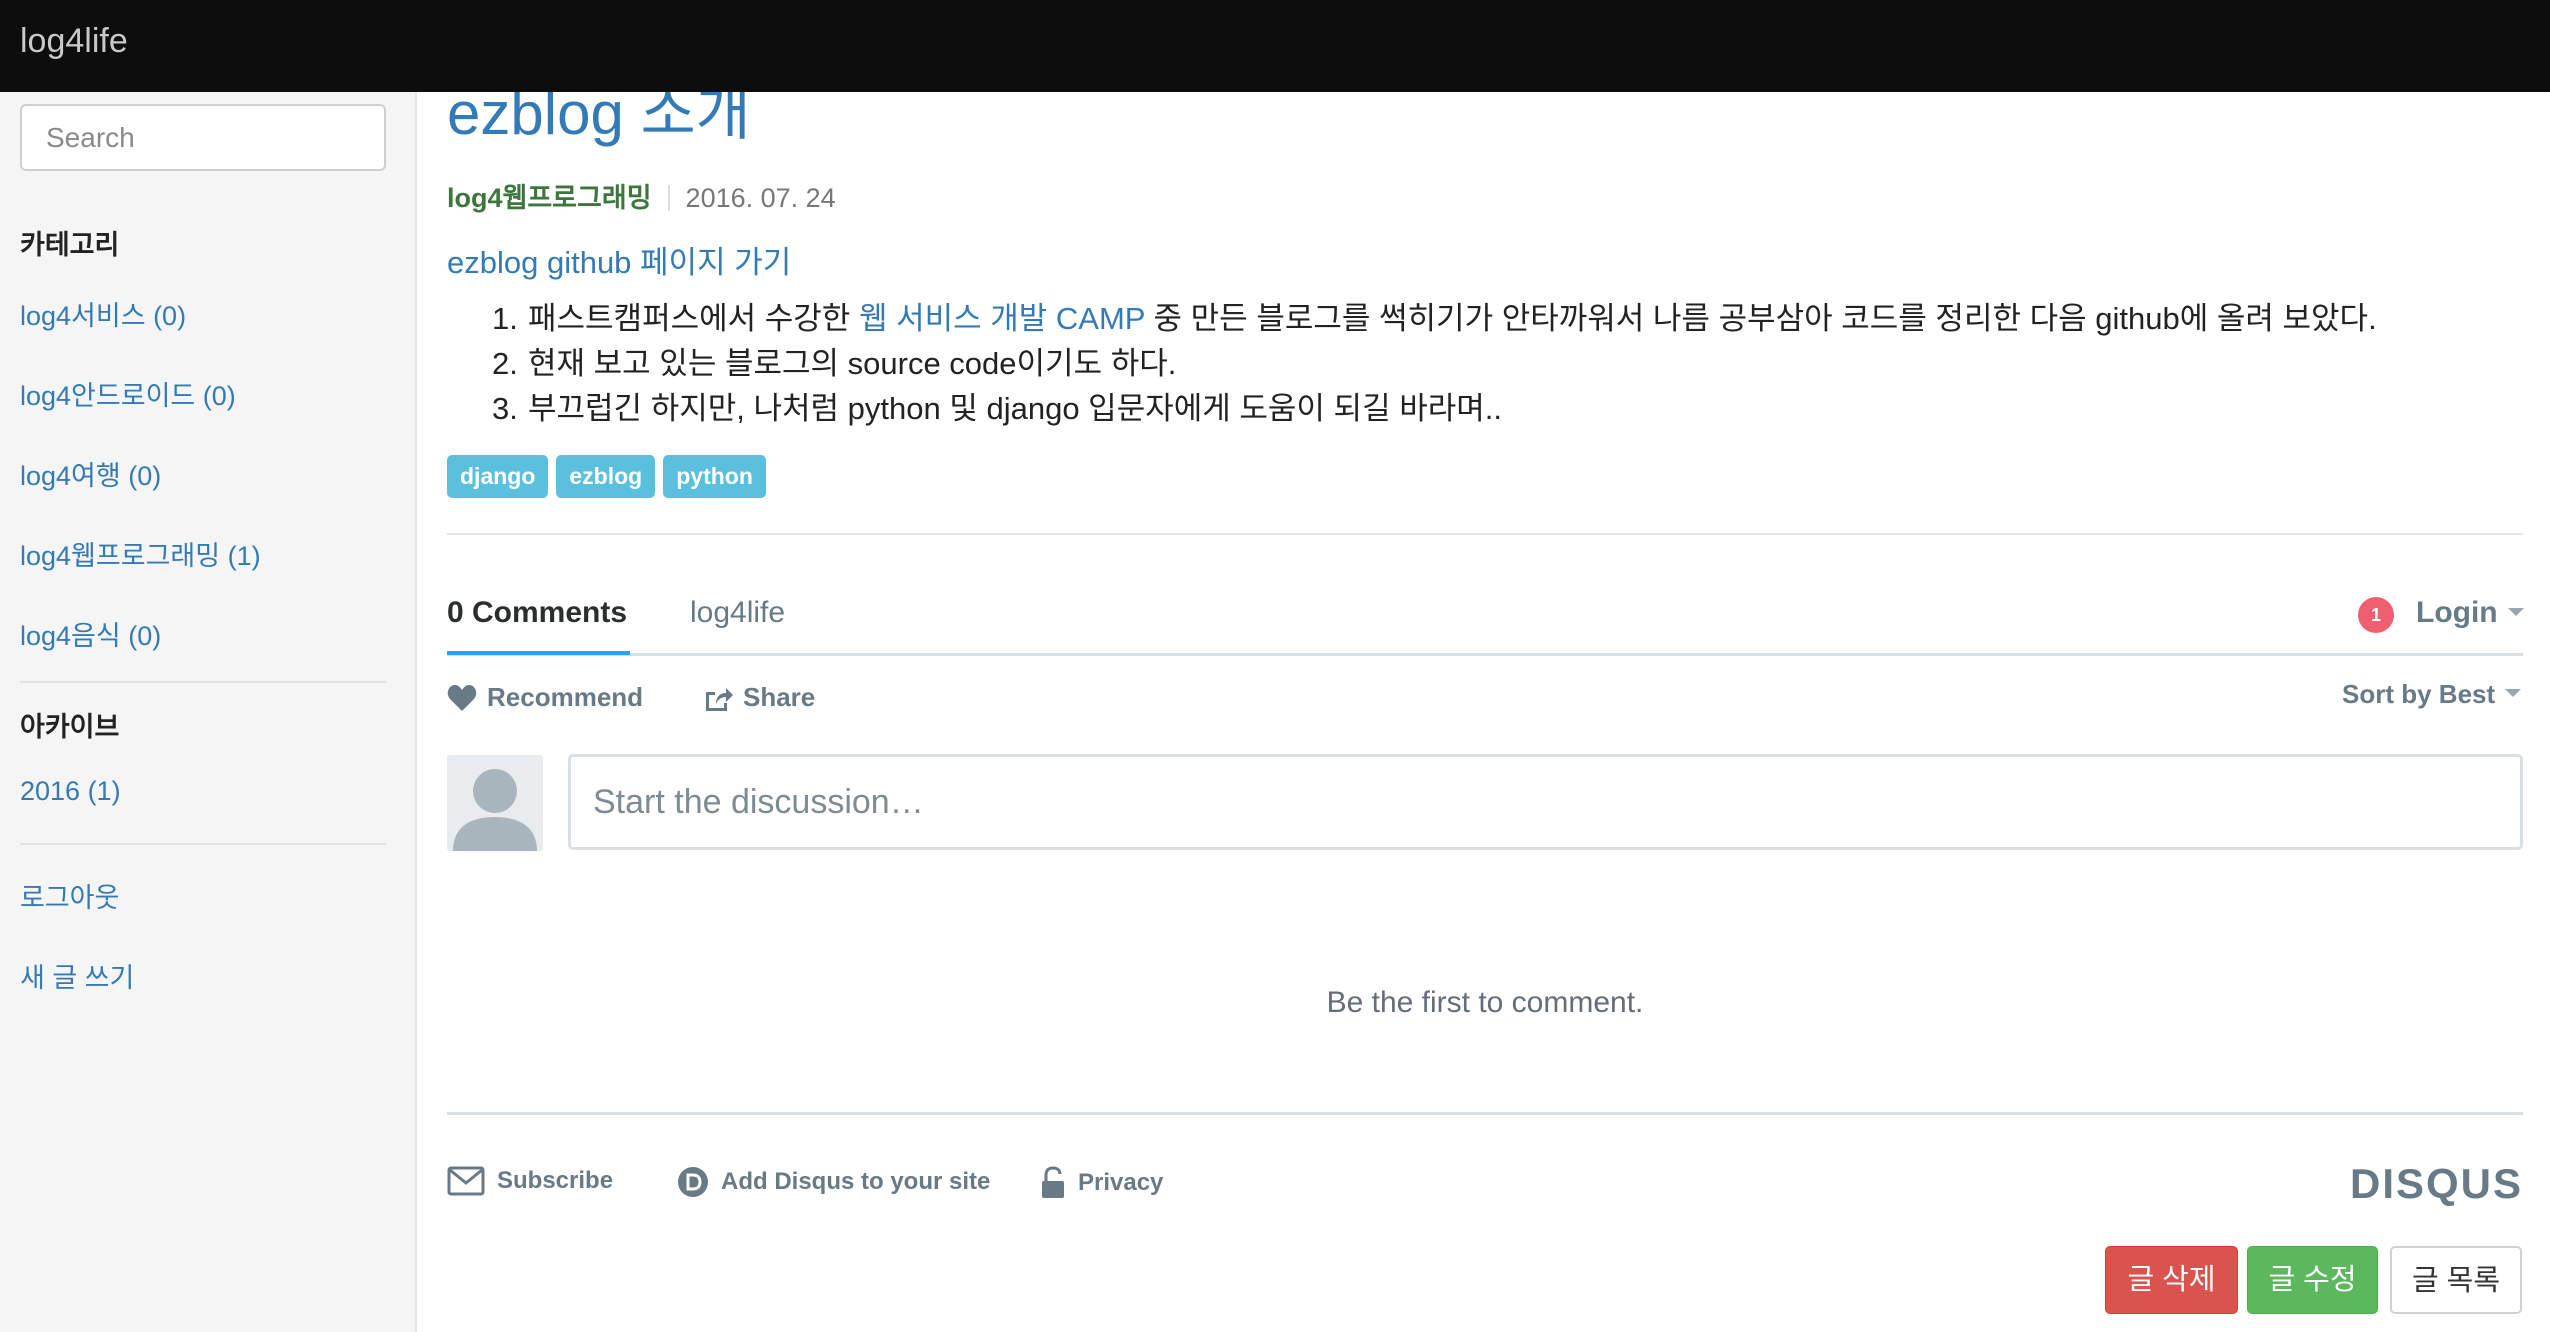  Describe the element at coordinates (530, 1181) in the screenshot. I see `subscribe-link: Subscribe` at that location.